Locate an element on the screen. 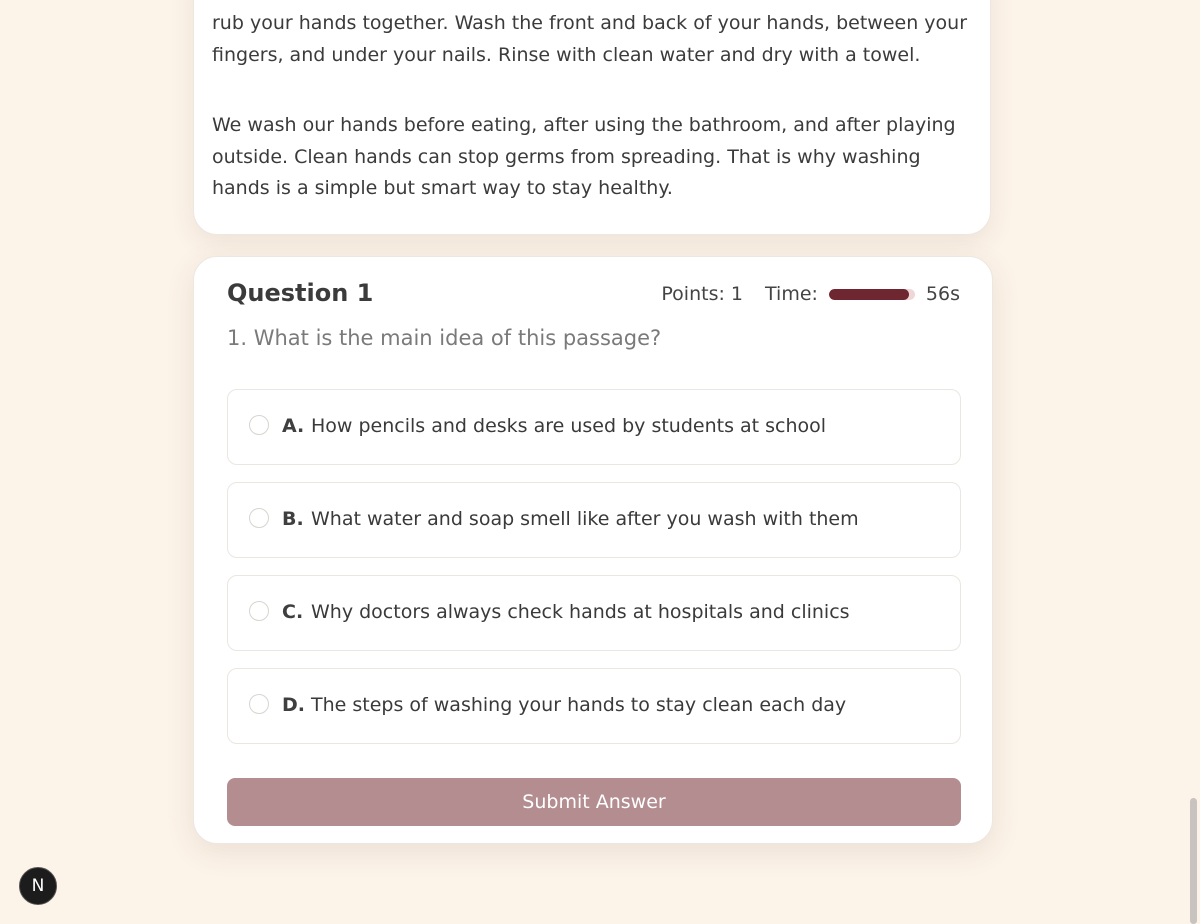 This screenshot has height=924, width=1200. option-letter: A. is located at coordinates (293, 426).